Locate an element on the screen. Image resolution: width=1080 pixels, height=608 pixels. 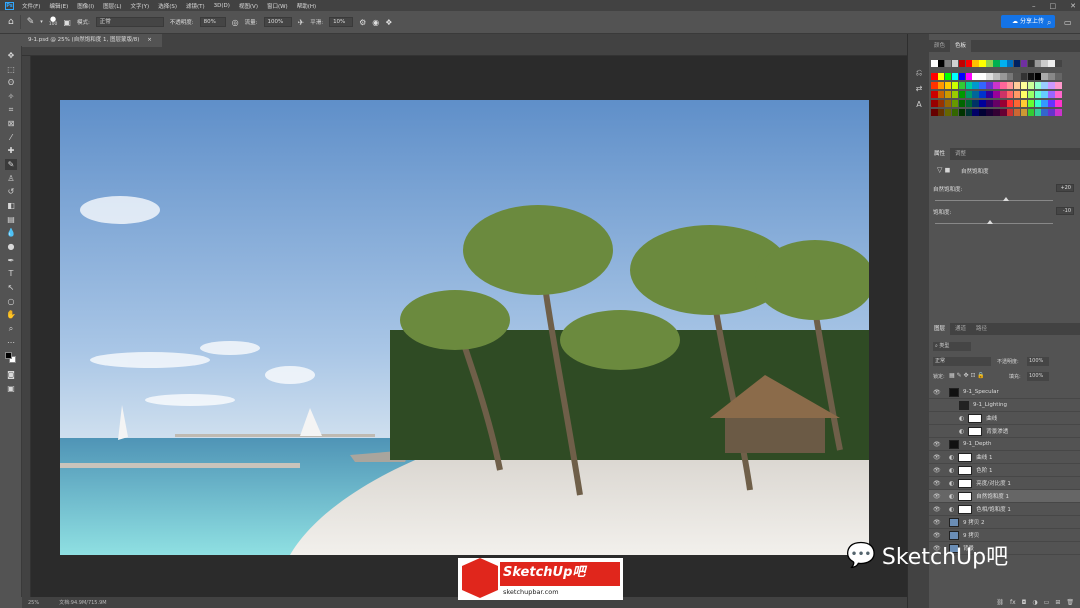
fx-icon: fx is located at coordinates (1013, 602).